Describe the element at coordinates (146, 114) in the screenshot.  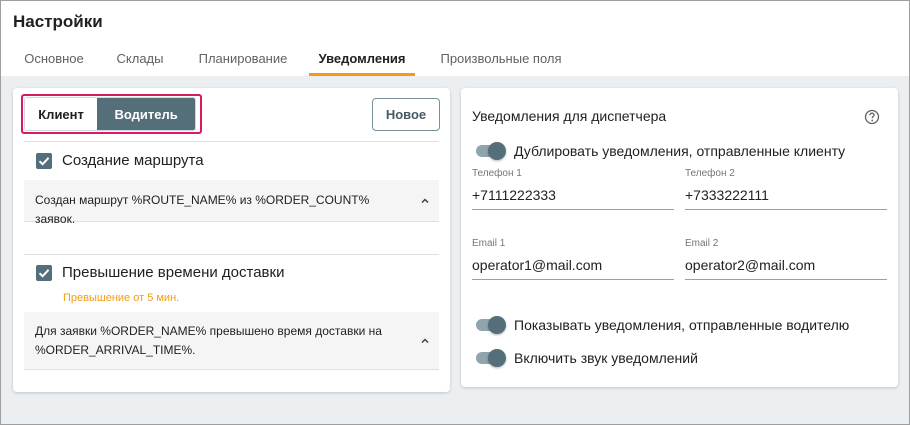
I see `segment-driver-button: Водитель` at that location.